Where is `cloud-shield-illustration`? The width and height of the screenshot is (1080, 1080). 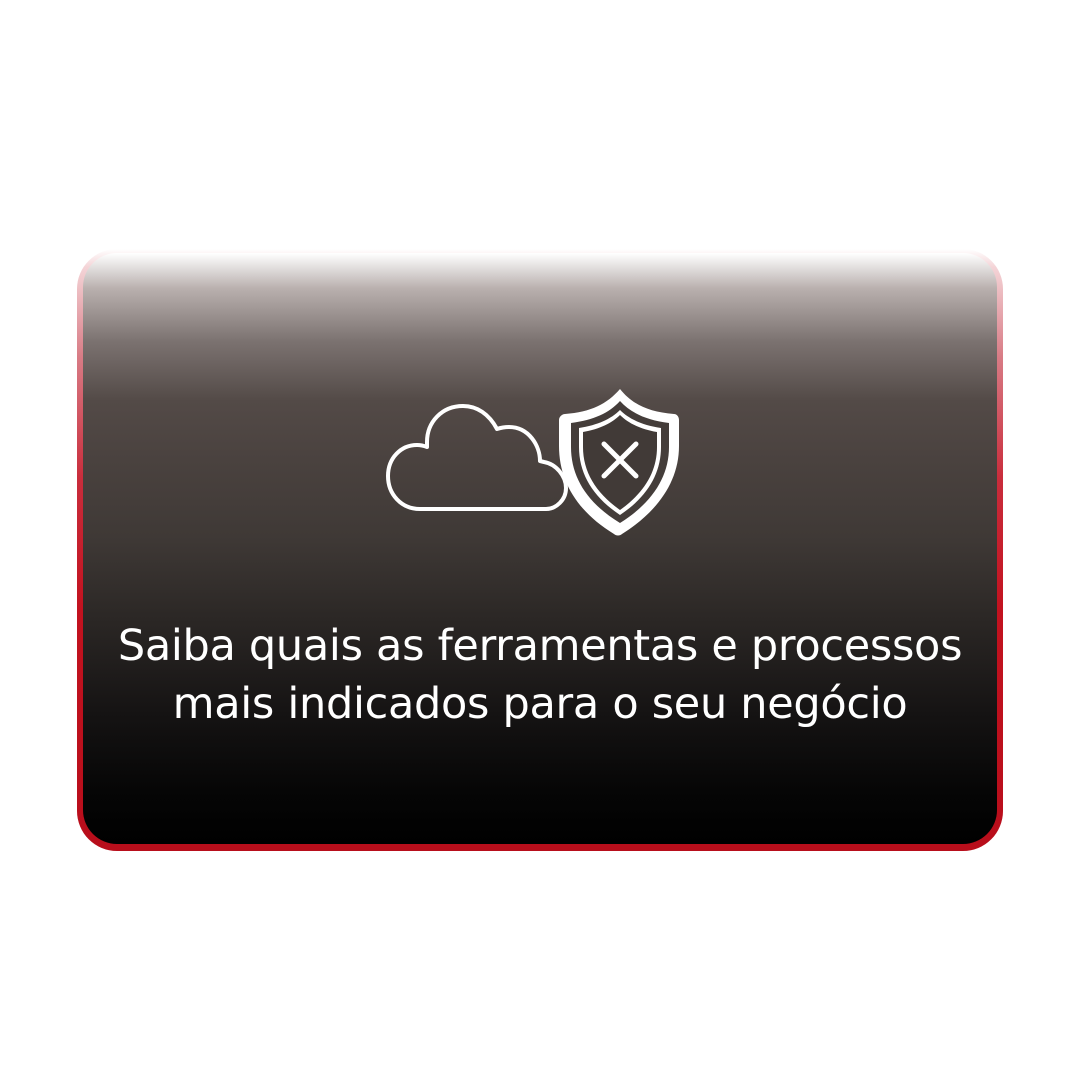 cloud-shield-illustration is located at coordinates (535, 462).